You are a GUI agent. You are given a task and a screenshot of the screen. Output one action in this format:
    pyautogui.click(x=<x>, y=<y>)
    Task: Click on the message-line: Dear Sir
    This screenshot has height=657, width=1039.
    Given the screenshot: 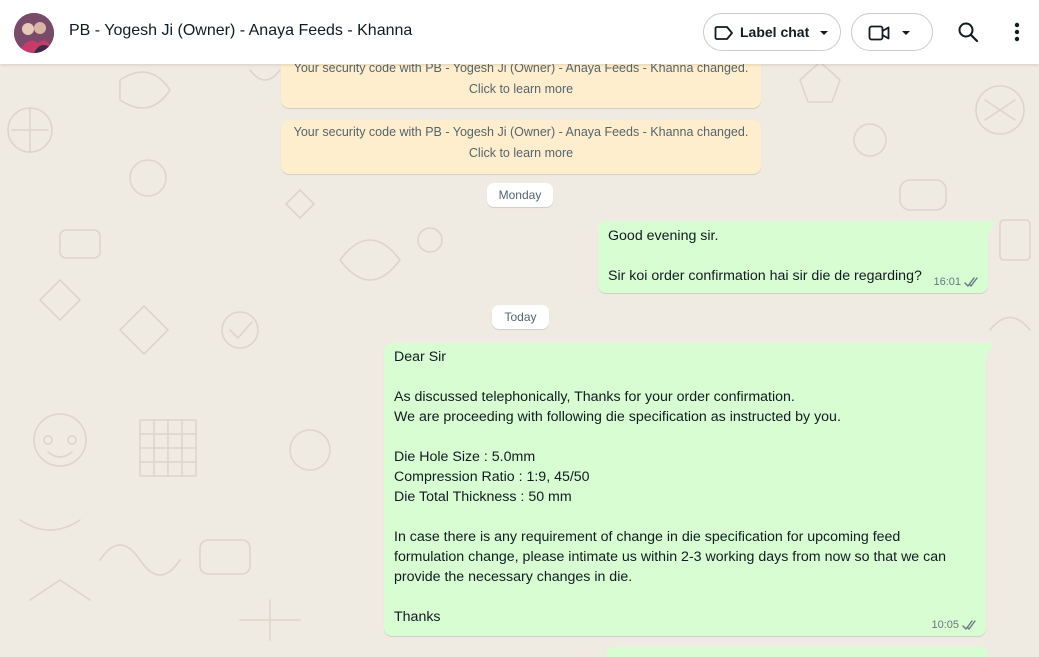 What is the action you would take?
    pyautogui.click(x=420, y=357)
    